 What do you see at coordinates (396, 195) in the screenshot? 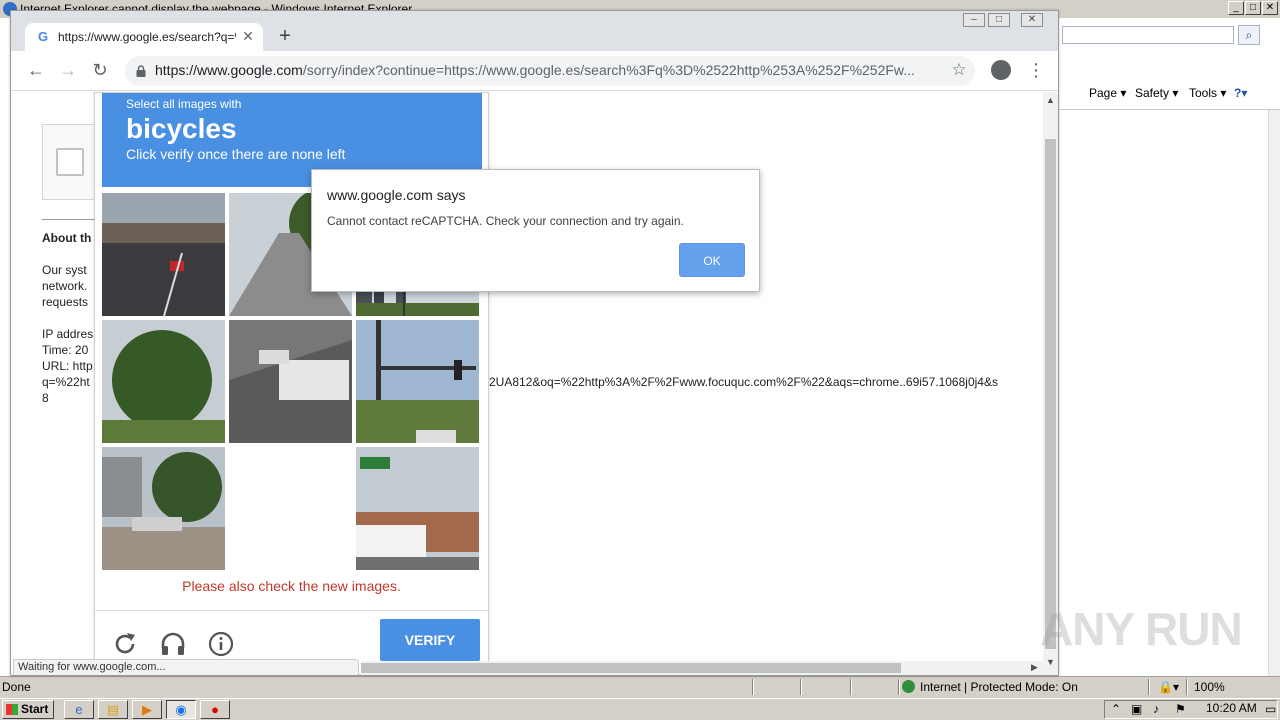
I see `alert-origin: www.google.com says` at bounding box center [396, 195].